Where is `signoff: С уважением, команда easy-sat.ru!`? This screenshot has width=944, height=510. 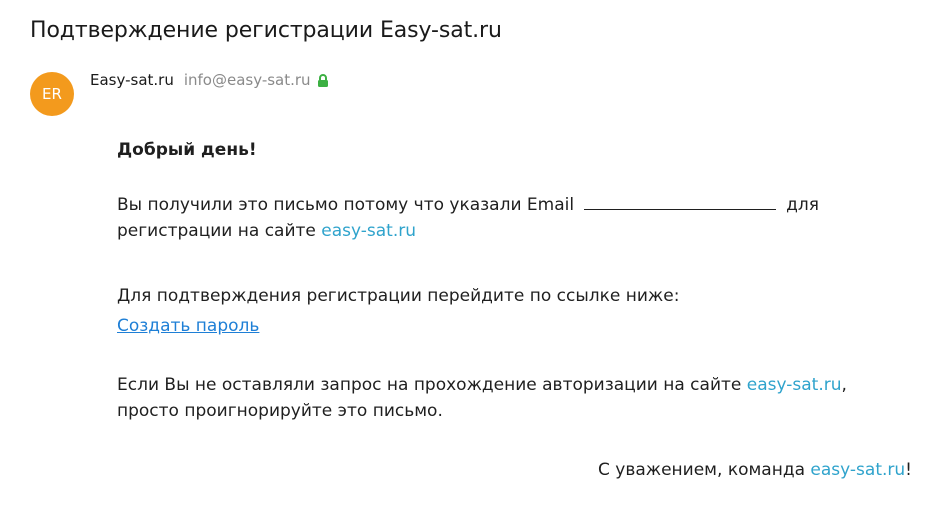 signoff: С уважением, команда easy-sat.ru! is located at coordinates (755, 470).